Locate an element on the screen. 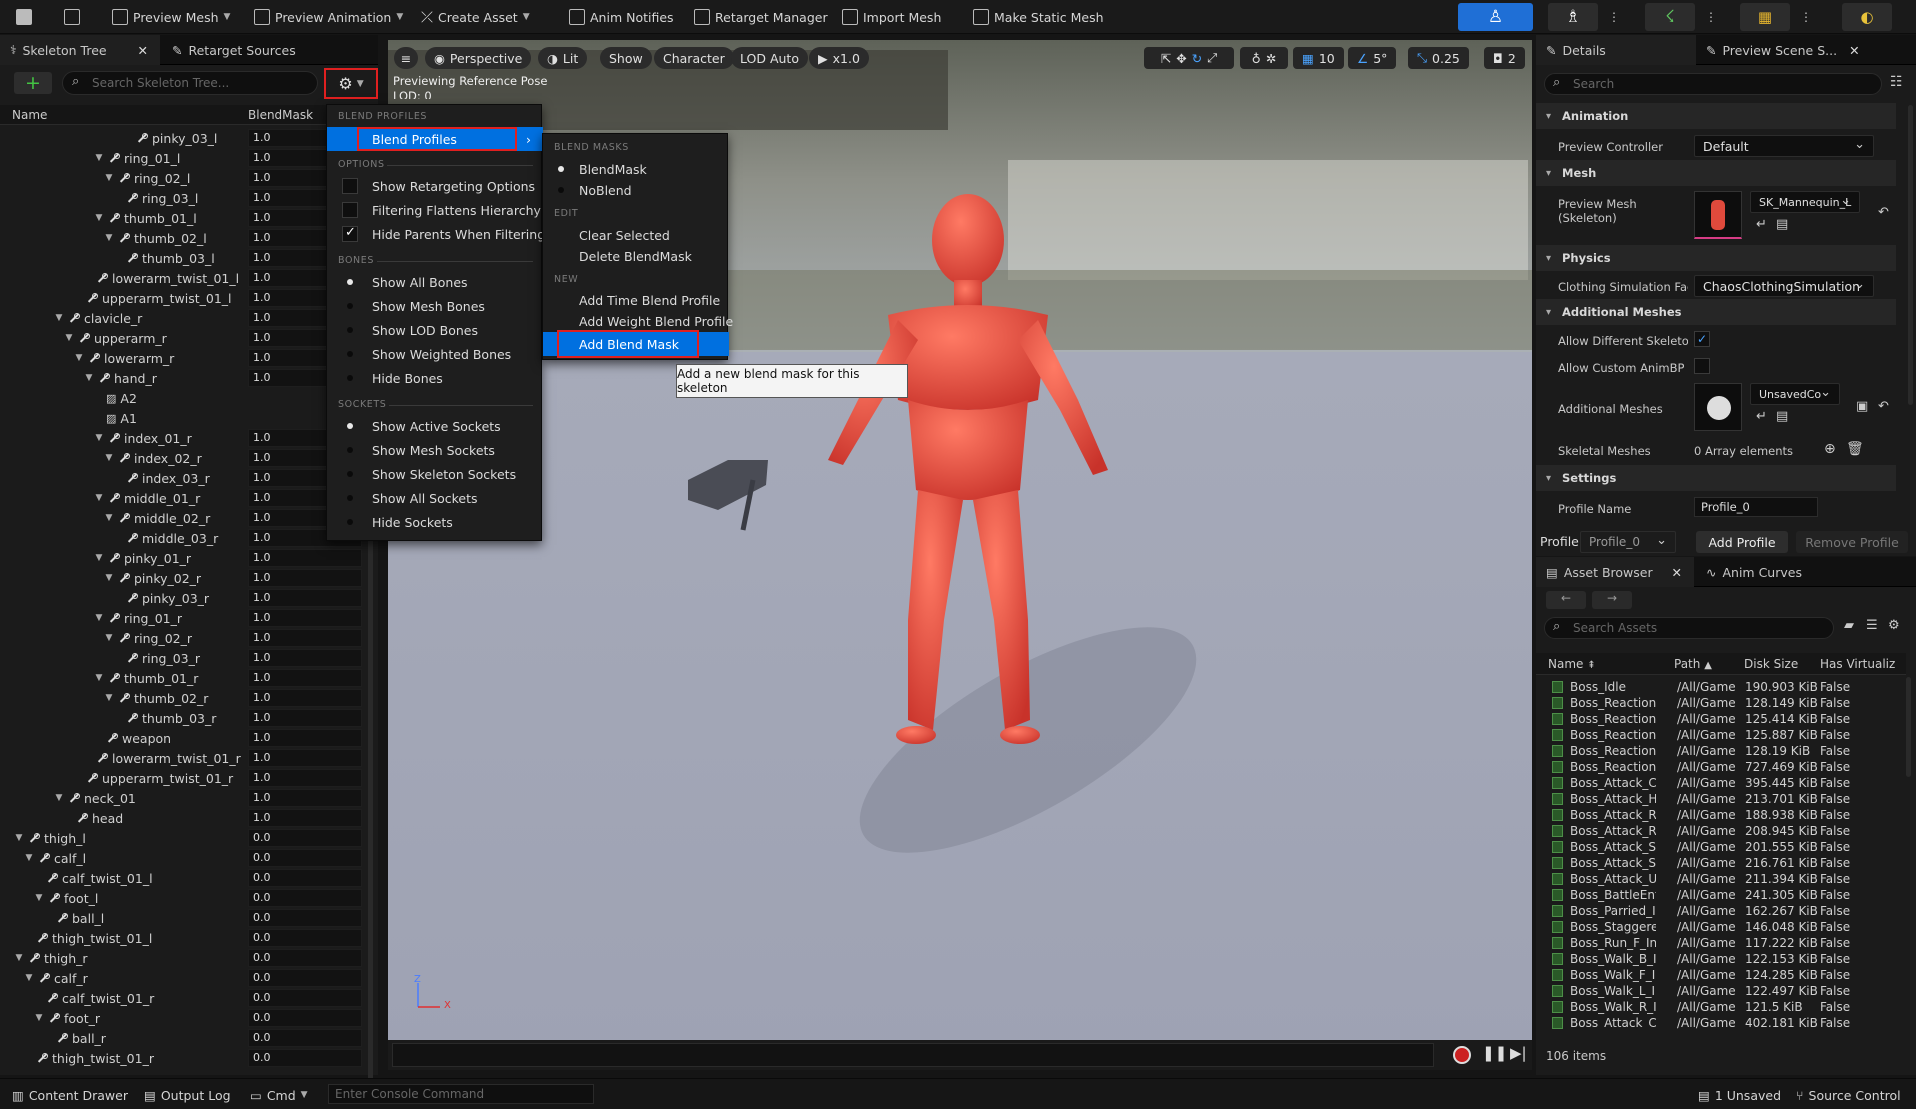  playback-speed-button: ▶ x1.0 is located at coordinates (839, 58).